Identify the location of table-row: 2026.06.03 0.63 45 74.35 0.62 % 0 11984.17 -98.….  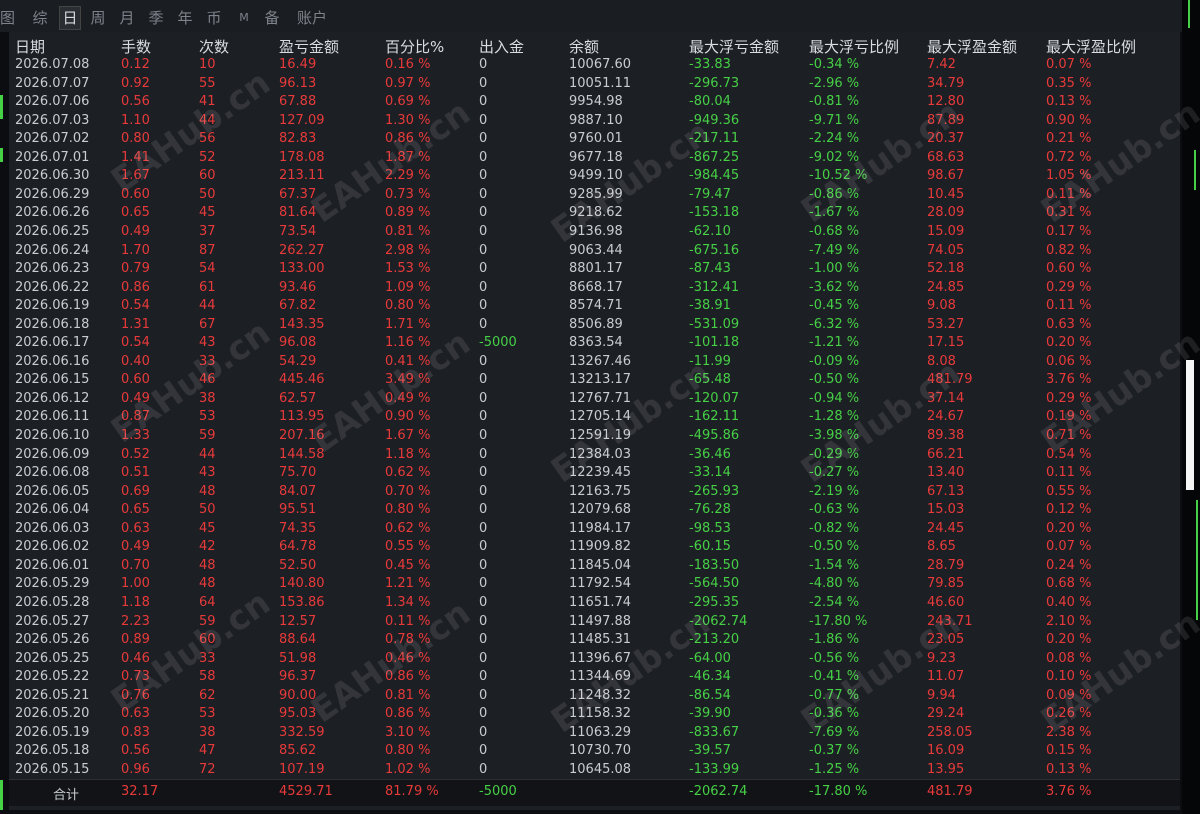
(594, 529).